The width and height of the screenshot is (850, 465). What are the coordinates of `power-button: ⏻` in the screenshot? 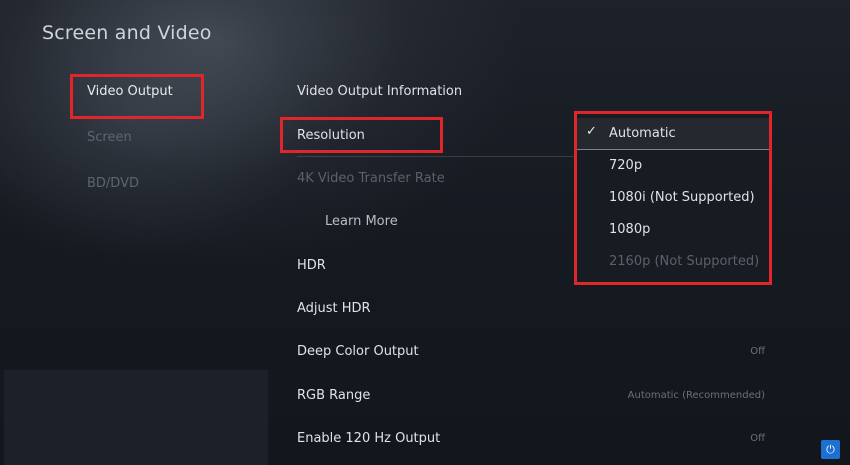 It's located at (830, 449).